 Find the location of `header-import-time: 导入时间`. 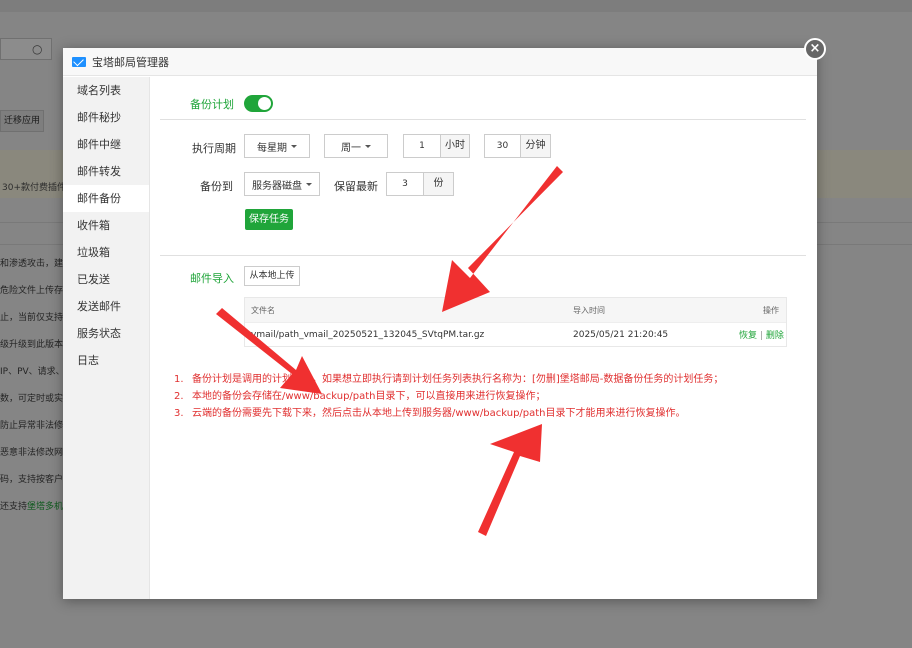

header-import-time: 导入时间 is located at coordinates (589, 310).